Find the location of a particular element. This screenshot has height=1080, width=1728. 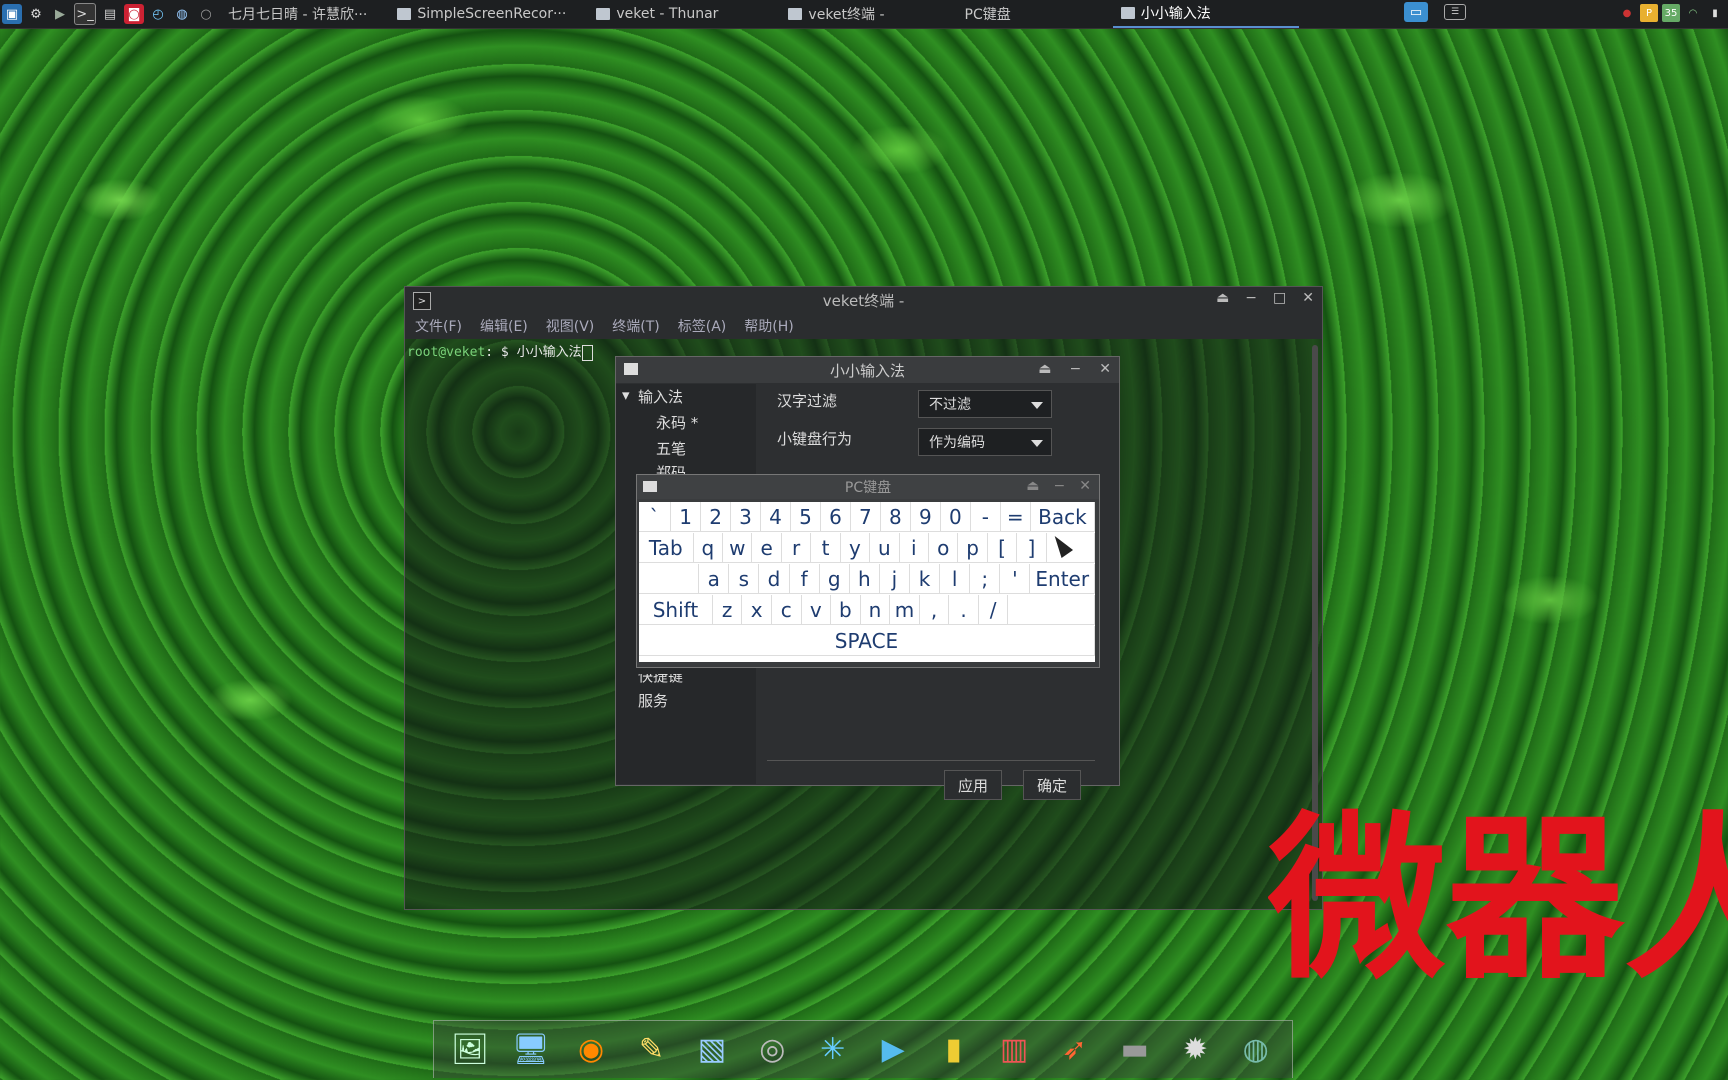

key-.: . is located at coordinates (964, 610).